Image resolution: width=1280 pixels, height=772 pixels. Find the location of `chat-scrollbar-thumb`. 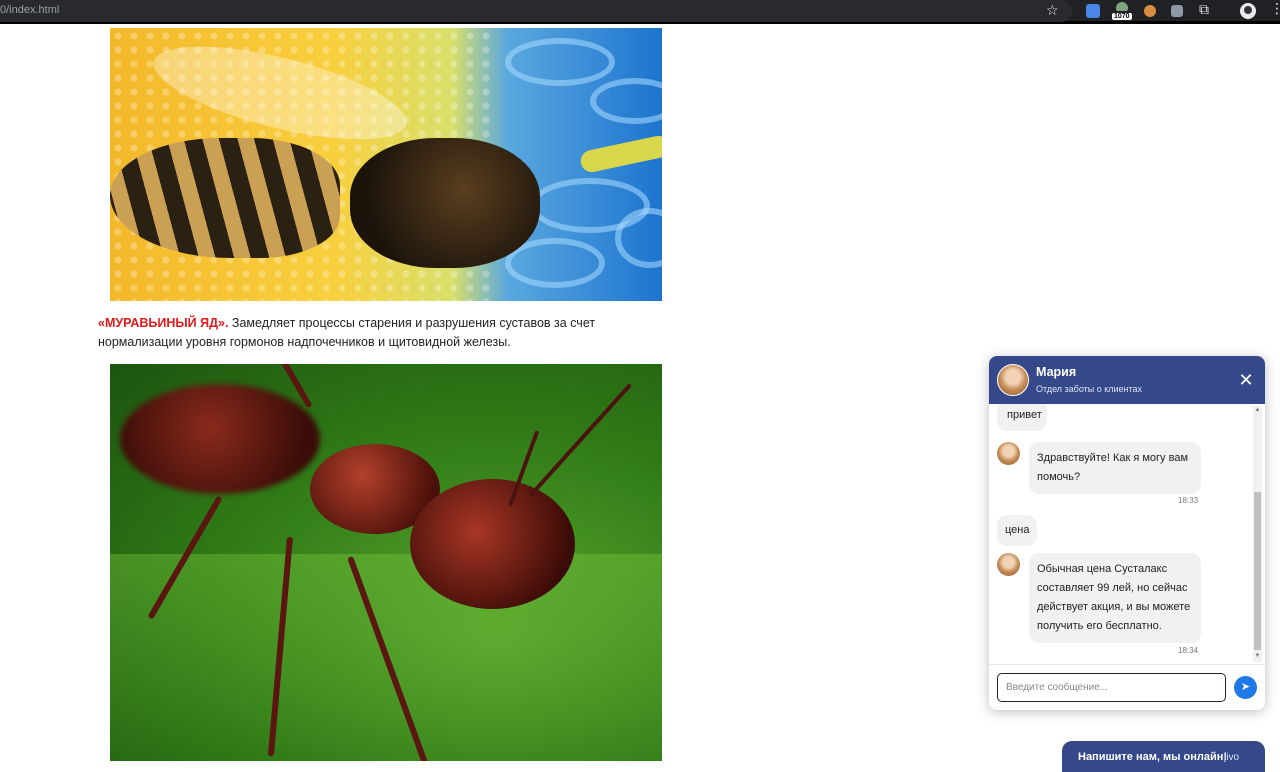

chat-scrollbar-thumb is located at coordinates (1257, 571).